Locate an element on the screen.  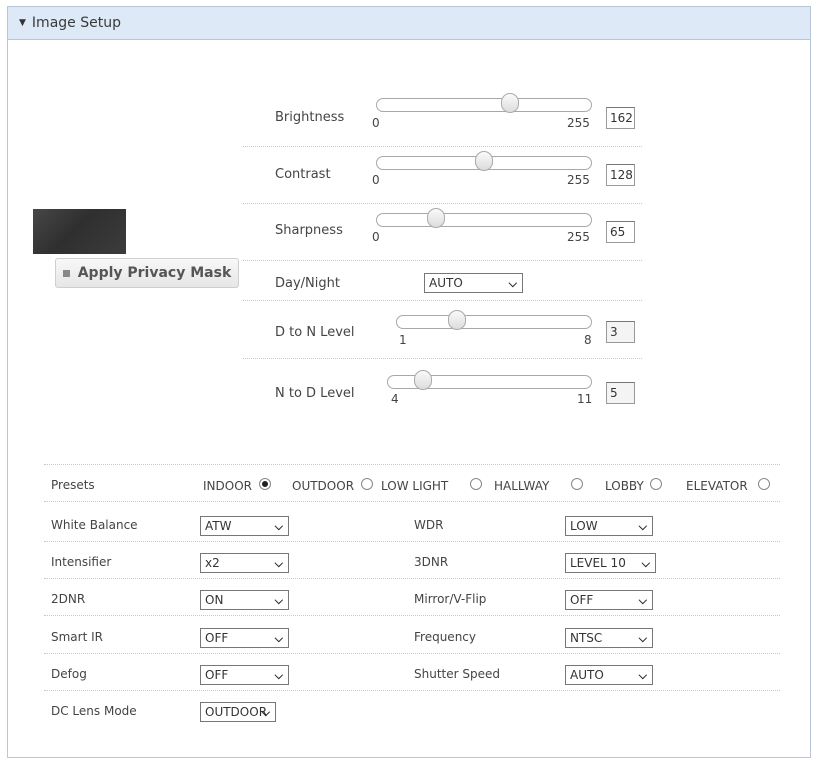
contrast-value-input: 128 is located at coordinates (620, 175).